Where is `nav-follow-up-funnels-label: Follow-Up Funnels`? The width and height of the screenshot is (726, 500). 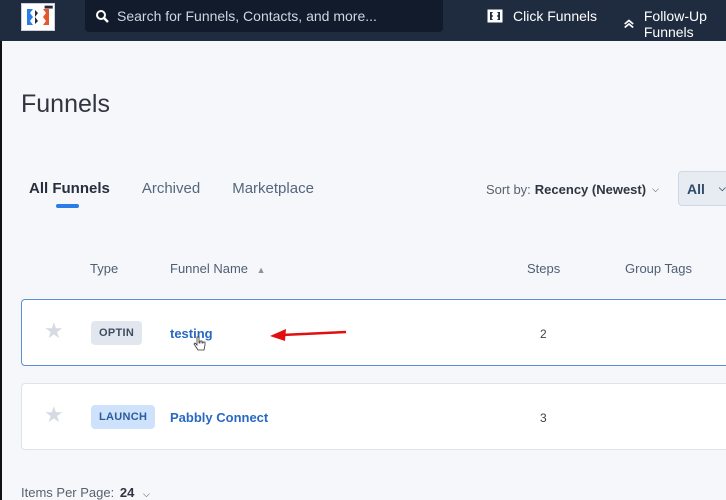 nav-follow-up-funnels-label: Follow-Up Funnels is located at coordinates (675, 24).